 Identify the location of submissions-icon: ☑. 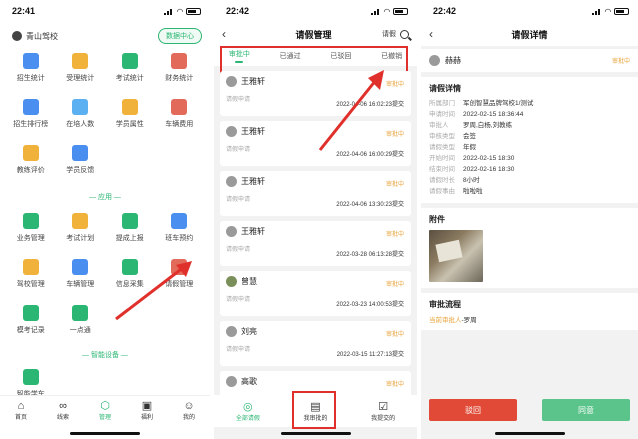
(383, 406).